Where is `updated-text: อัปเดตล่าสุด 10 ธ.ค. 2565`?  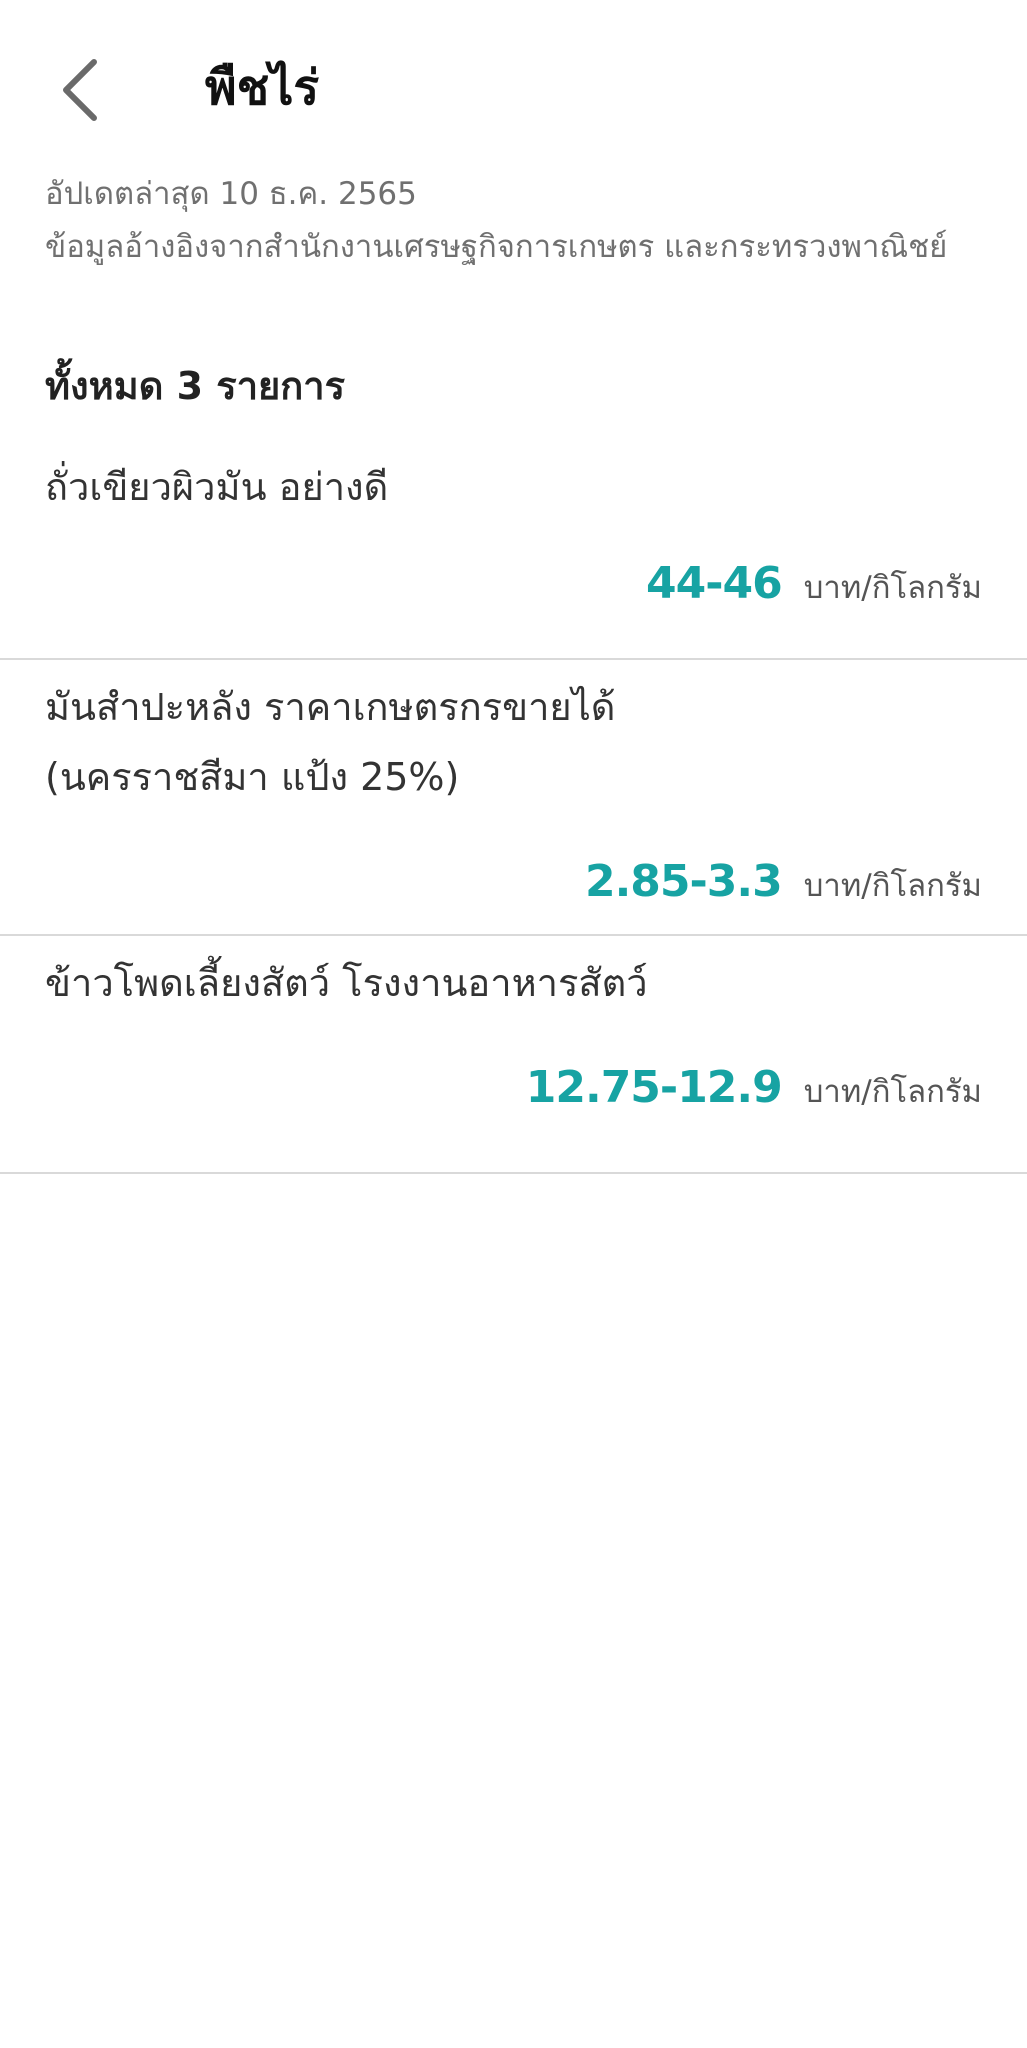 updated-text: อัปเดตล่าสุด 10 ธ.ค. 2565 is located at coordinates (231, 194).